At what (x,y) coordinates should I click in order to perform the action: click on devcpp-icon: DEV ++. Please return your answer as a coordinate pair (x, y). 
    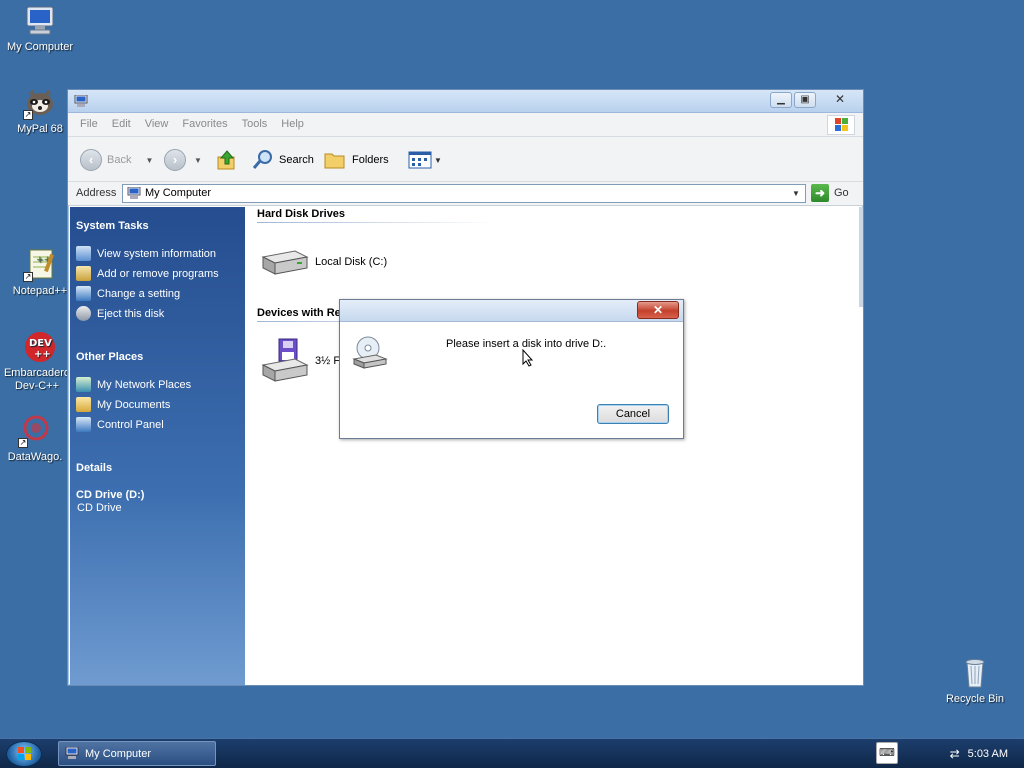
    Looking at the image, I should click on (40, 347).